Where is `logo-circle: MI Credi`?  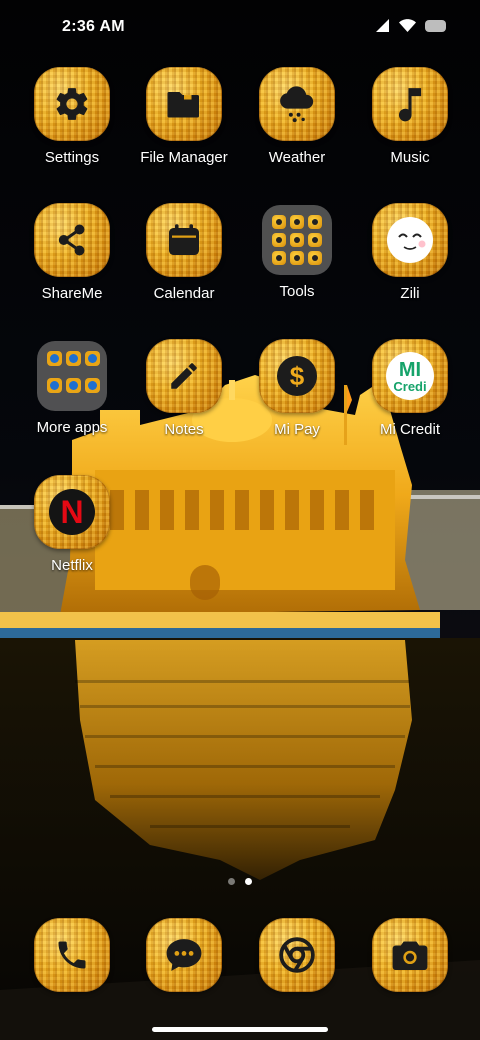
logo-circle: MI Credi is located at coordinates (410, 376).